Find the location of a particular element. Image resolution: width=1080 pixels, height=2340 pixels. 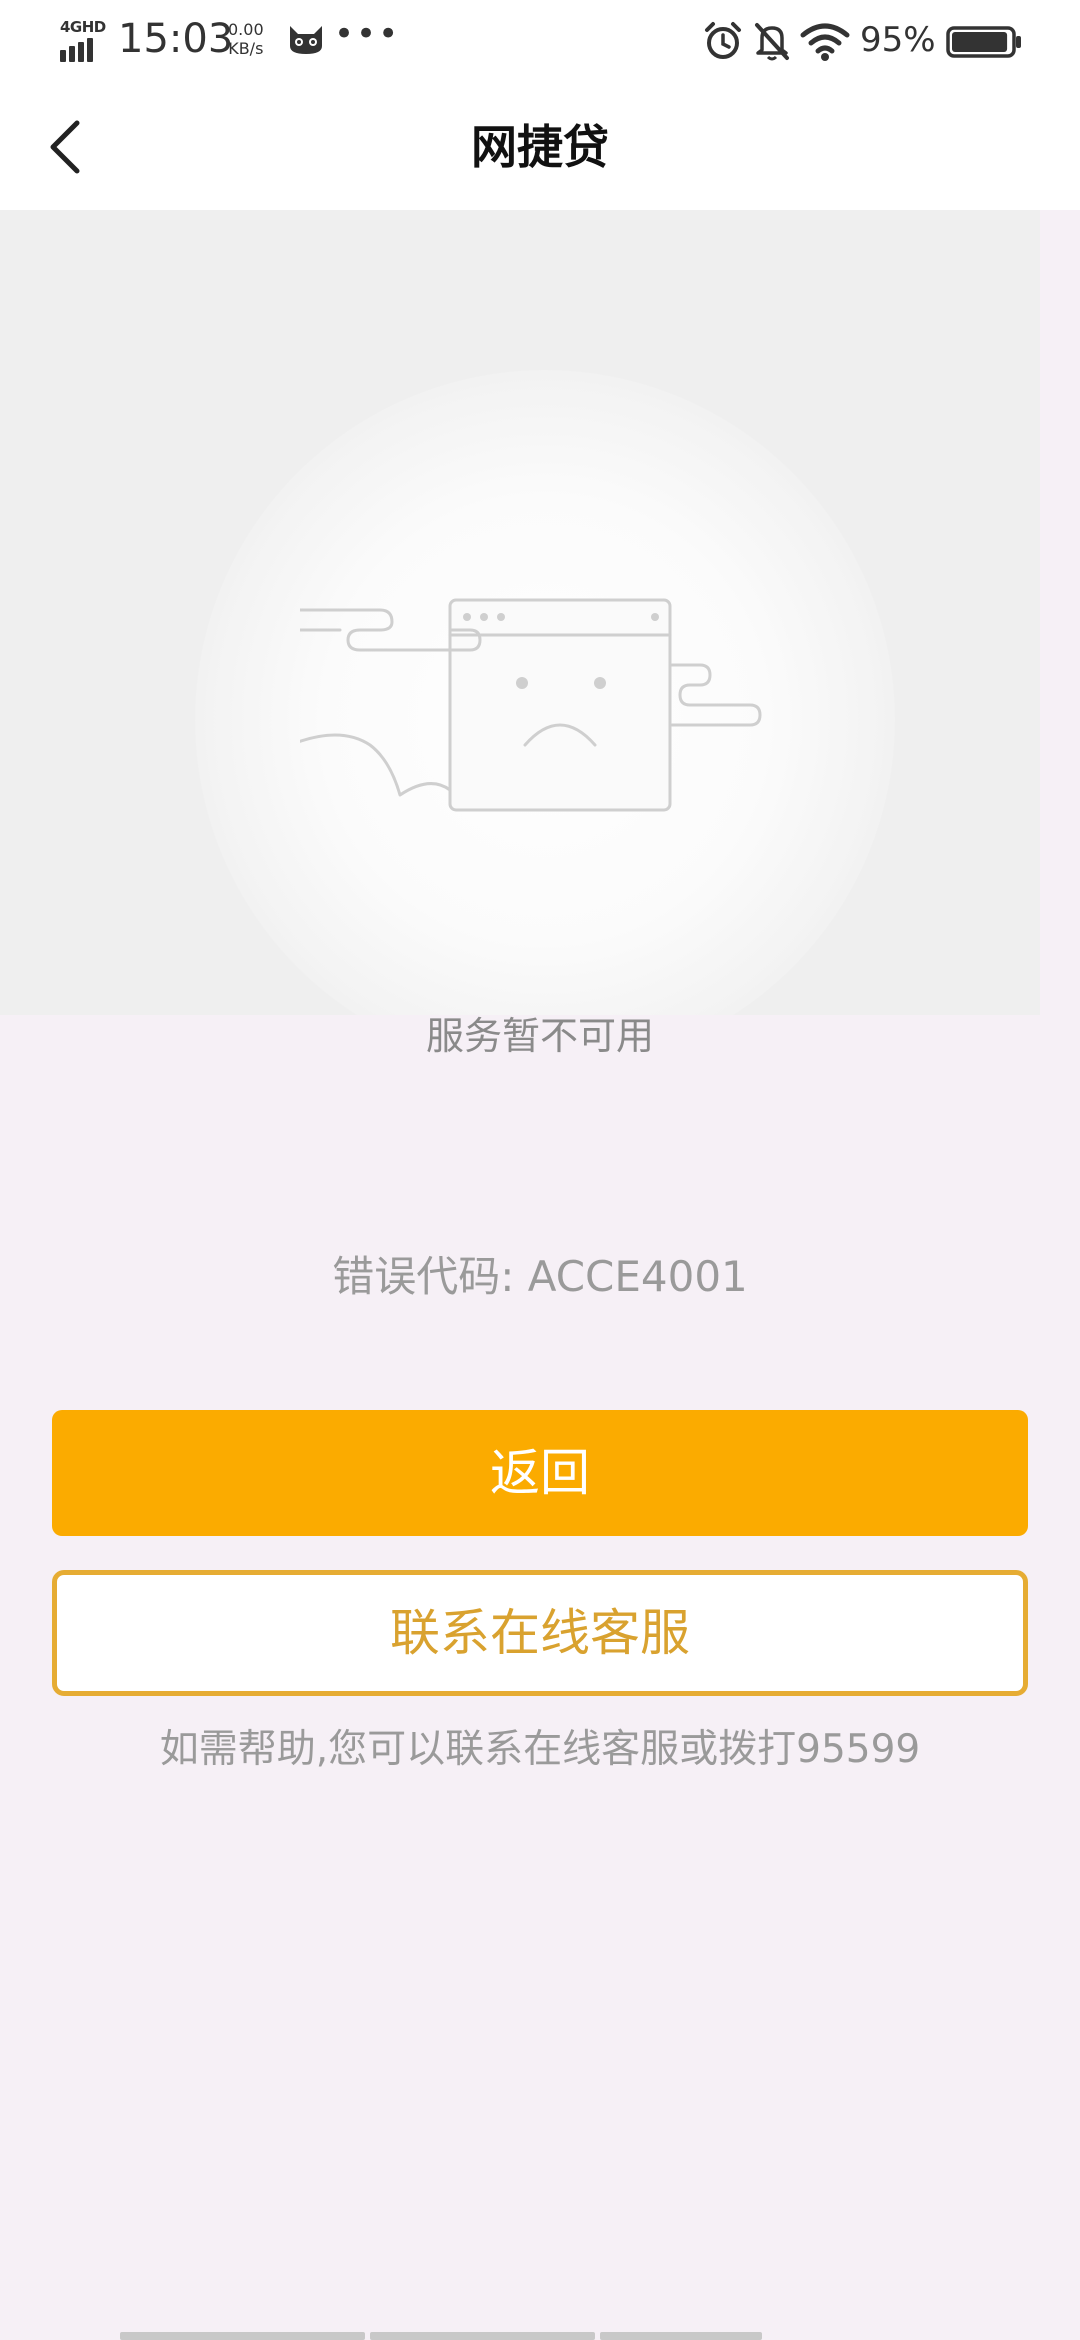

back-button is located at coordinates (65, 147).